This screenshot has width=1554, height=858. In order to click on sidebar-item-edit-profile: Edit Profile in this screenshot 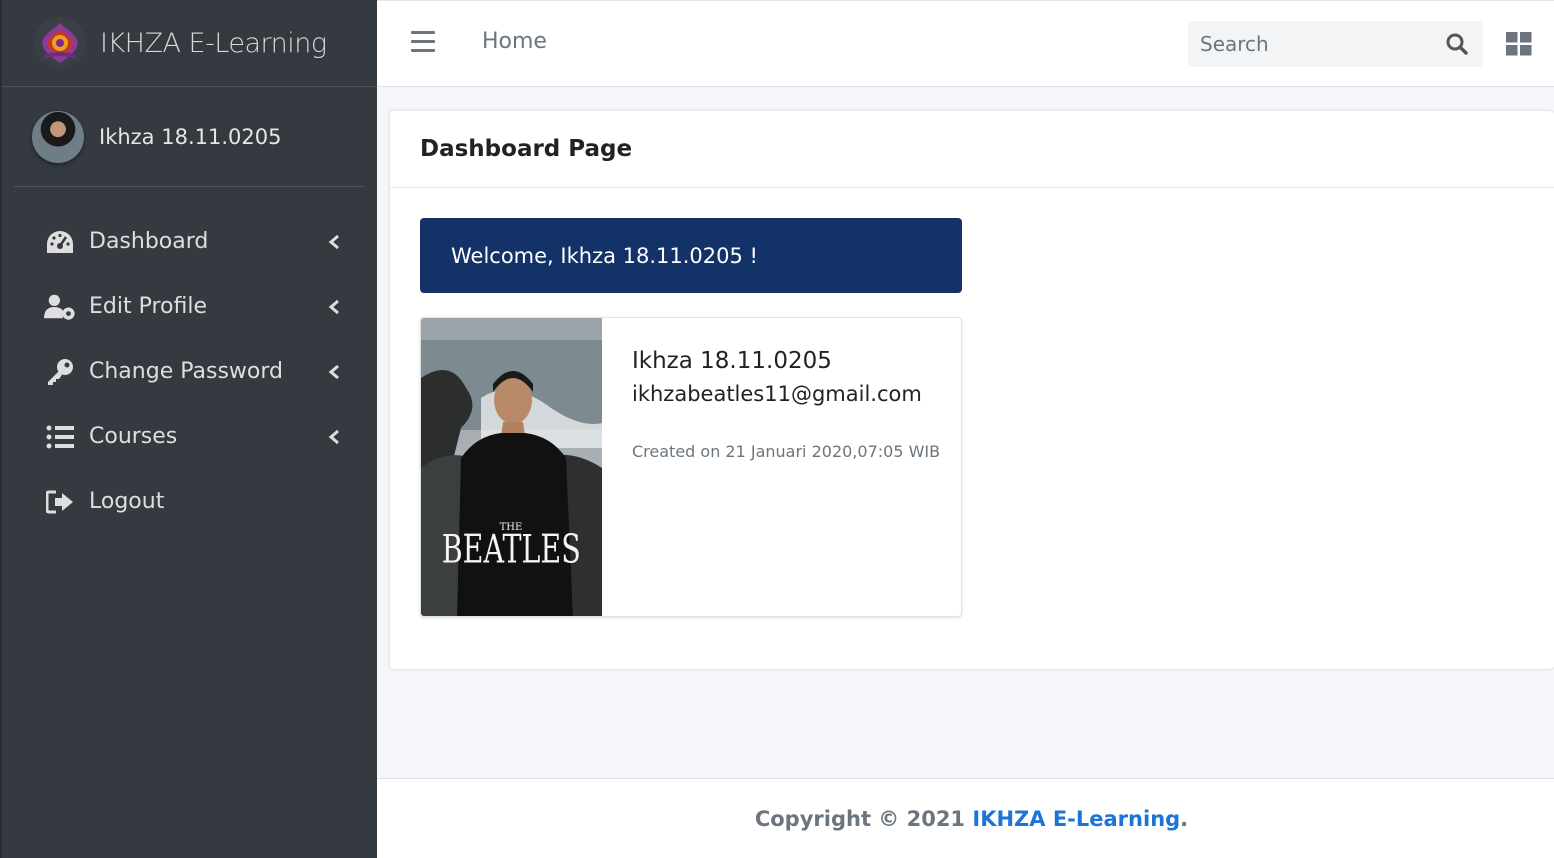, I will do `click(189, 306)`.